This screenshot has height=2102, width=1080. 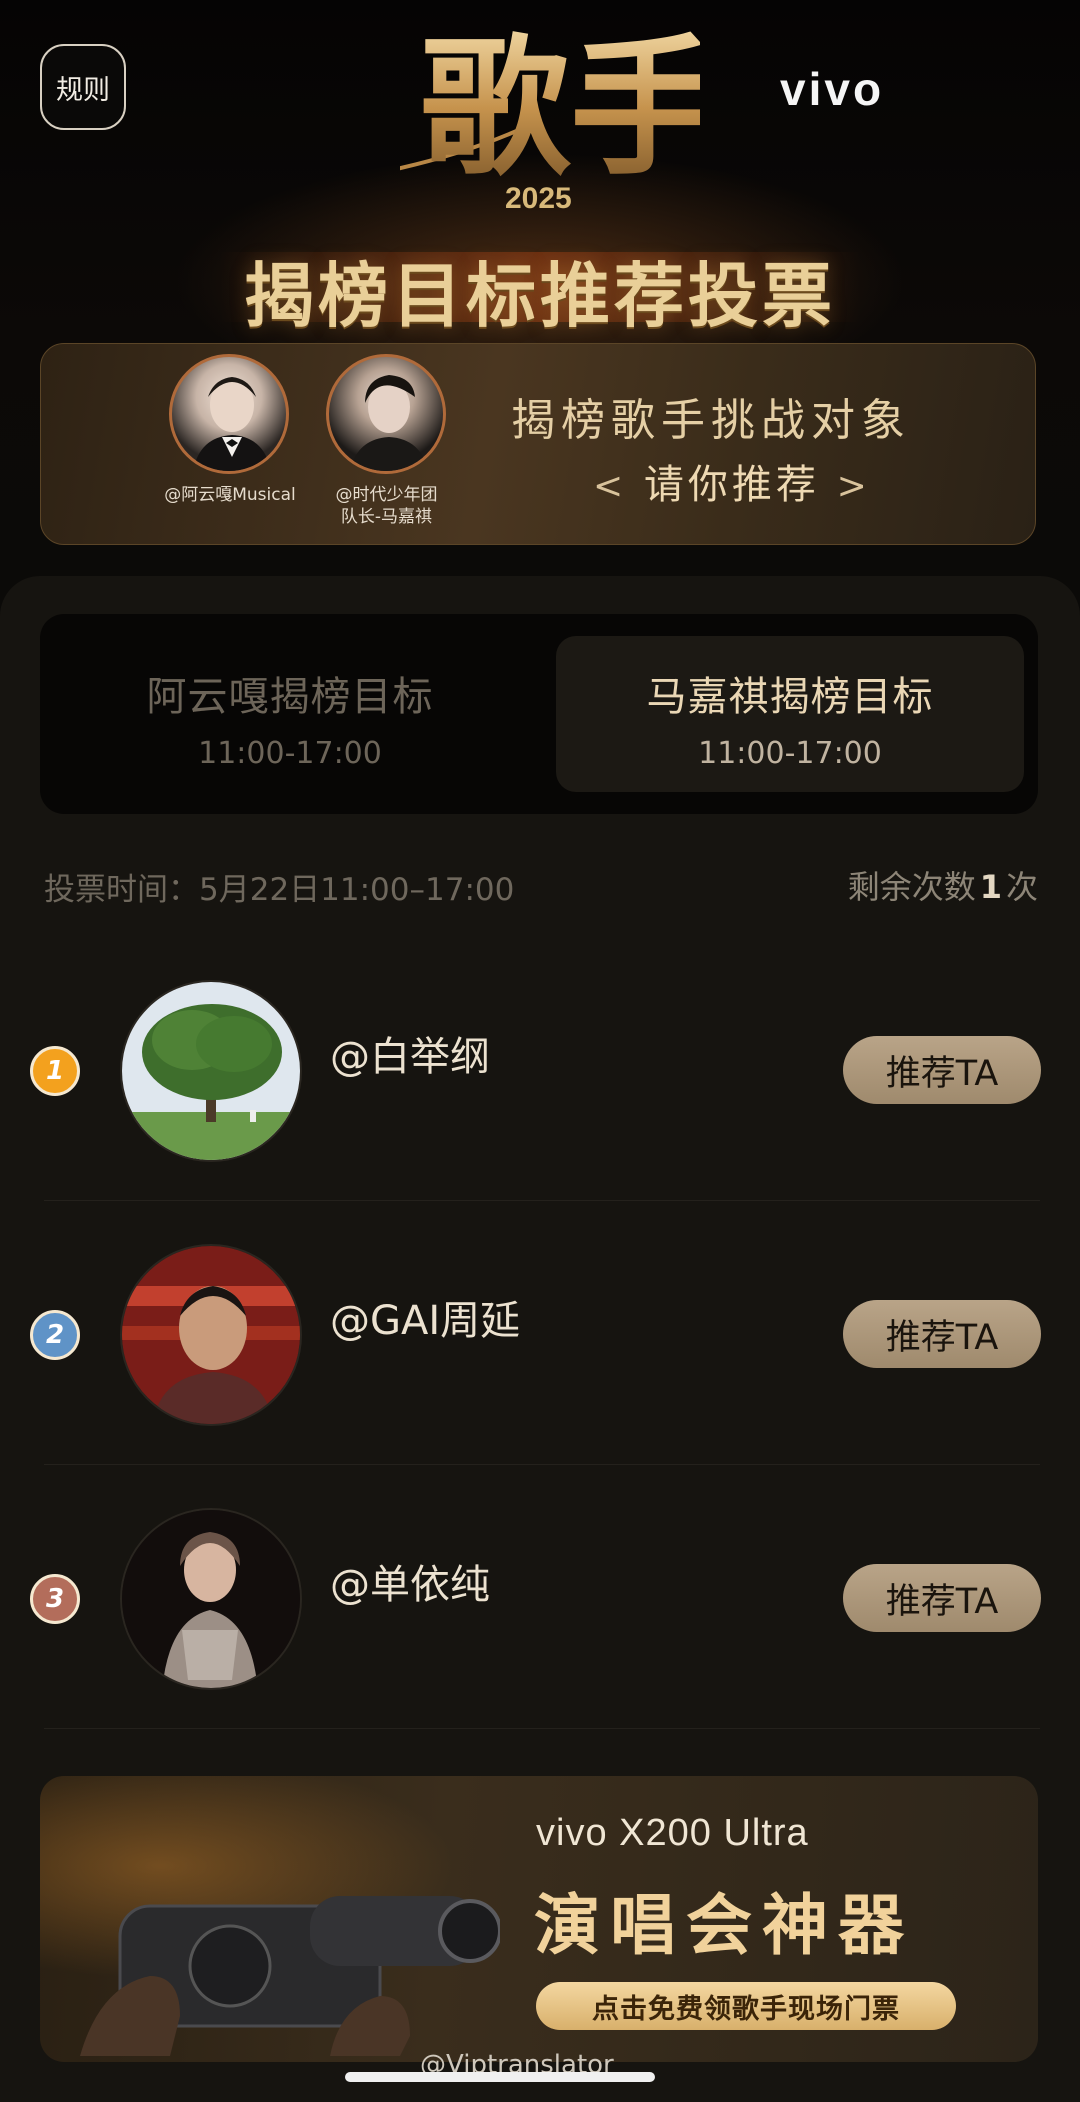 I want to click on banner-cta: < 请你推荐 >, so click(x=732, y=481).